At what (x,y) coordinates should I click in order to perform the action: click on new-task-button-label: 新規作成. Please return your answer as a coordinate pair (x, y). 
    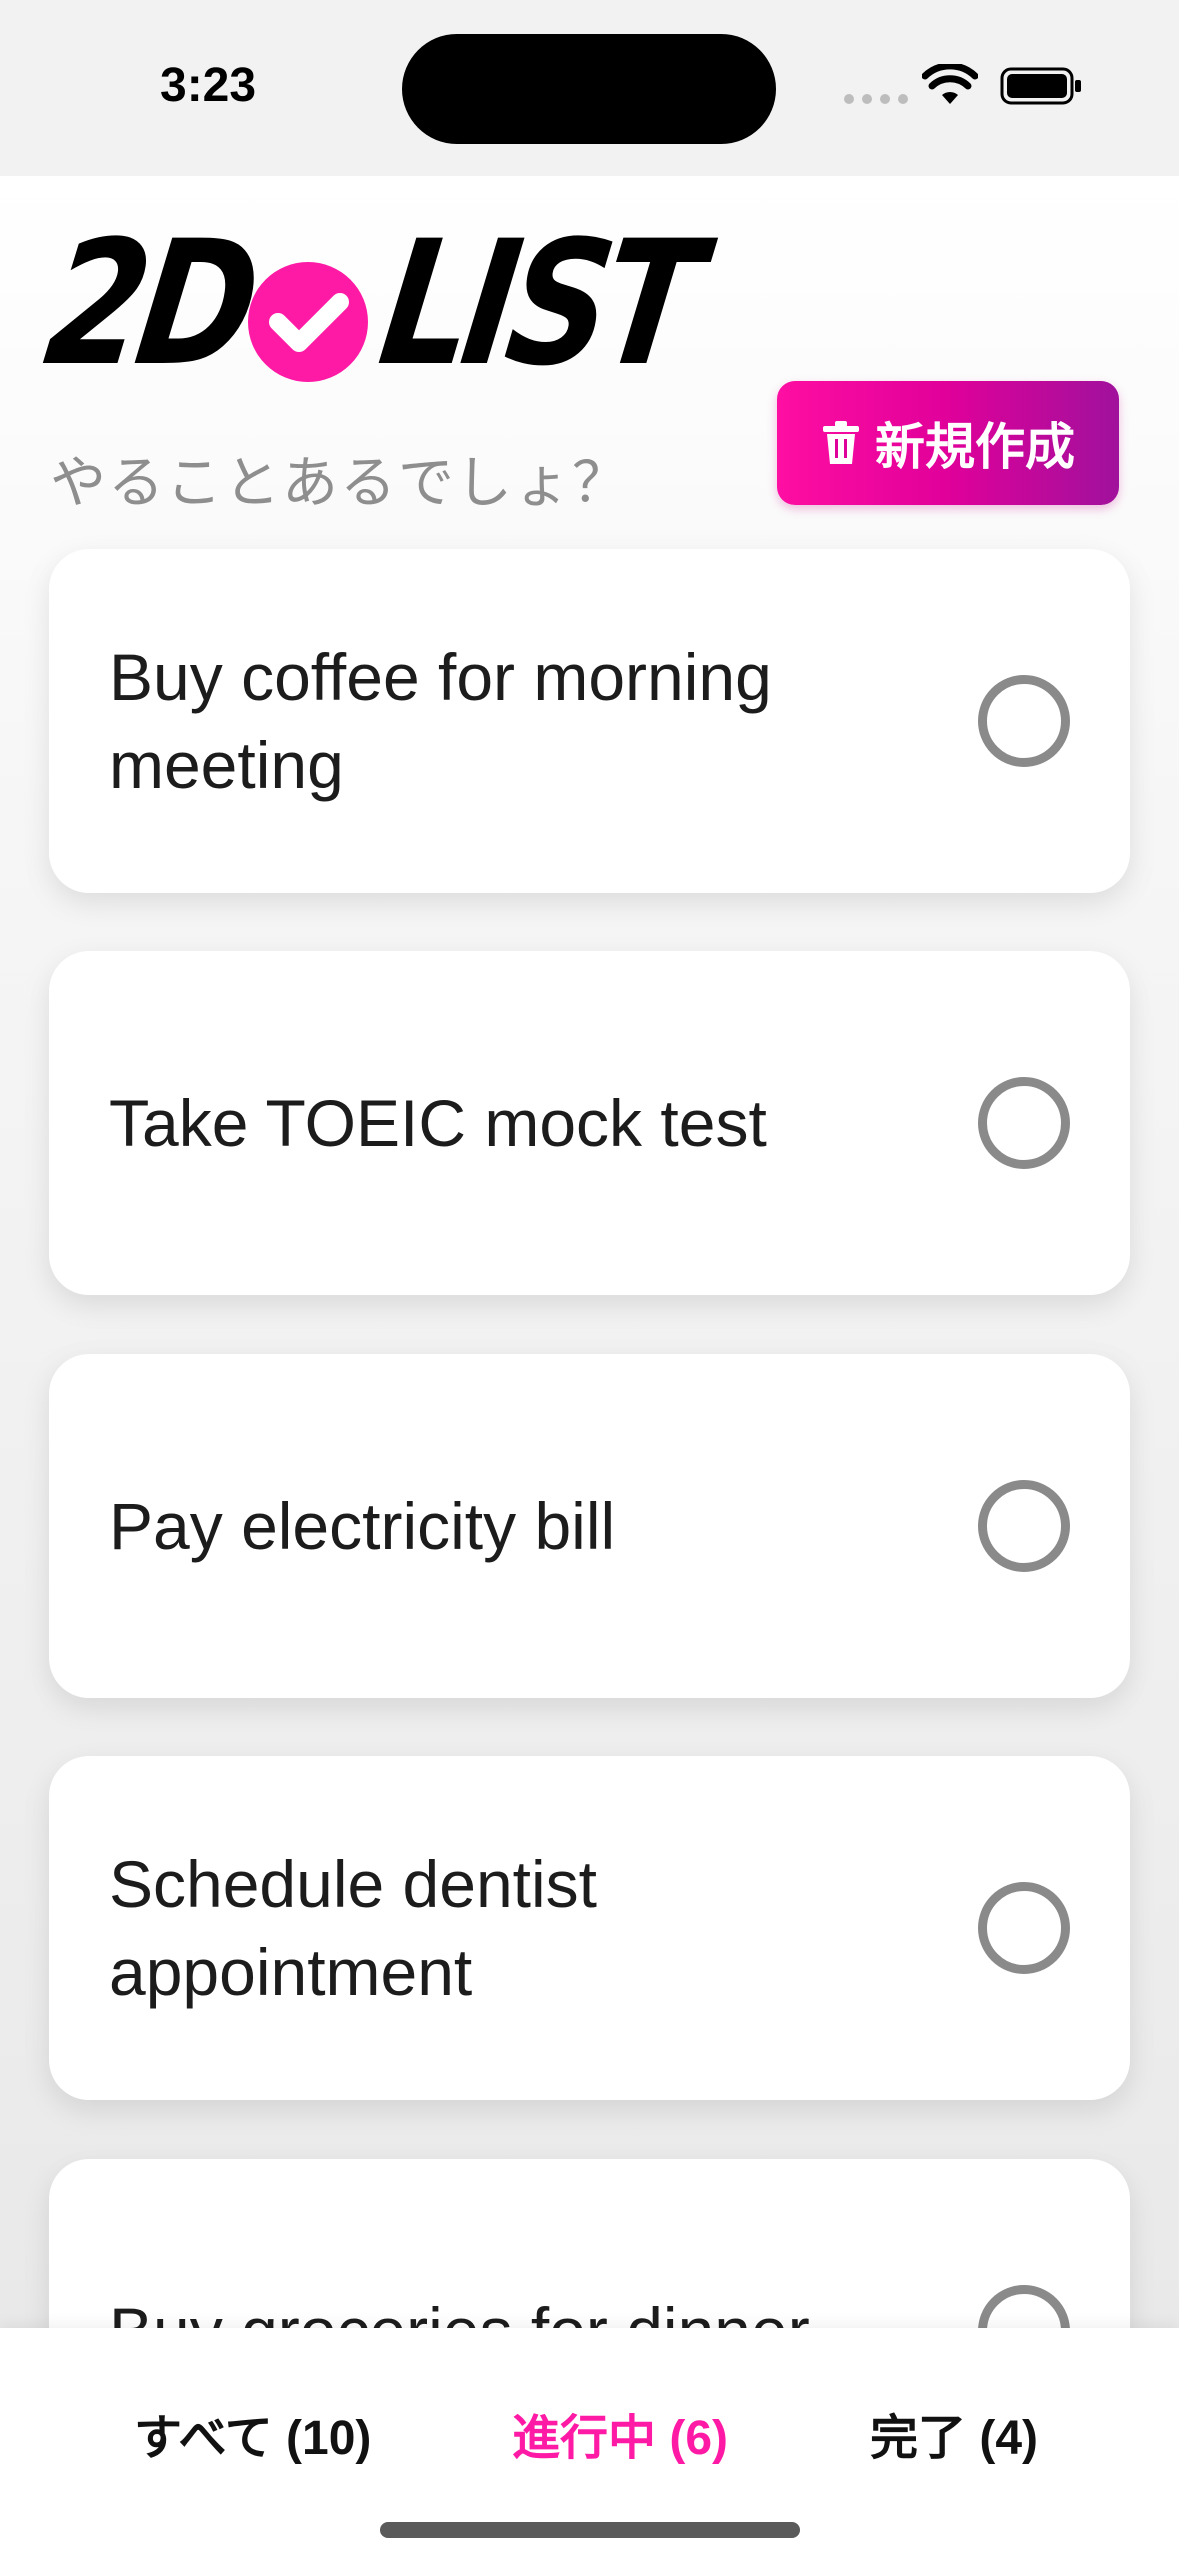
    Looking at the image, I should click on (975, 447).